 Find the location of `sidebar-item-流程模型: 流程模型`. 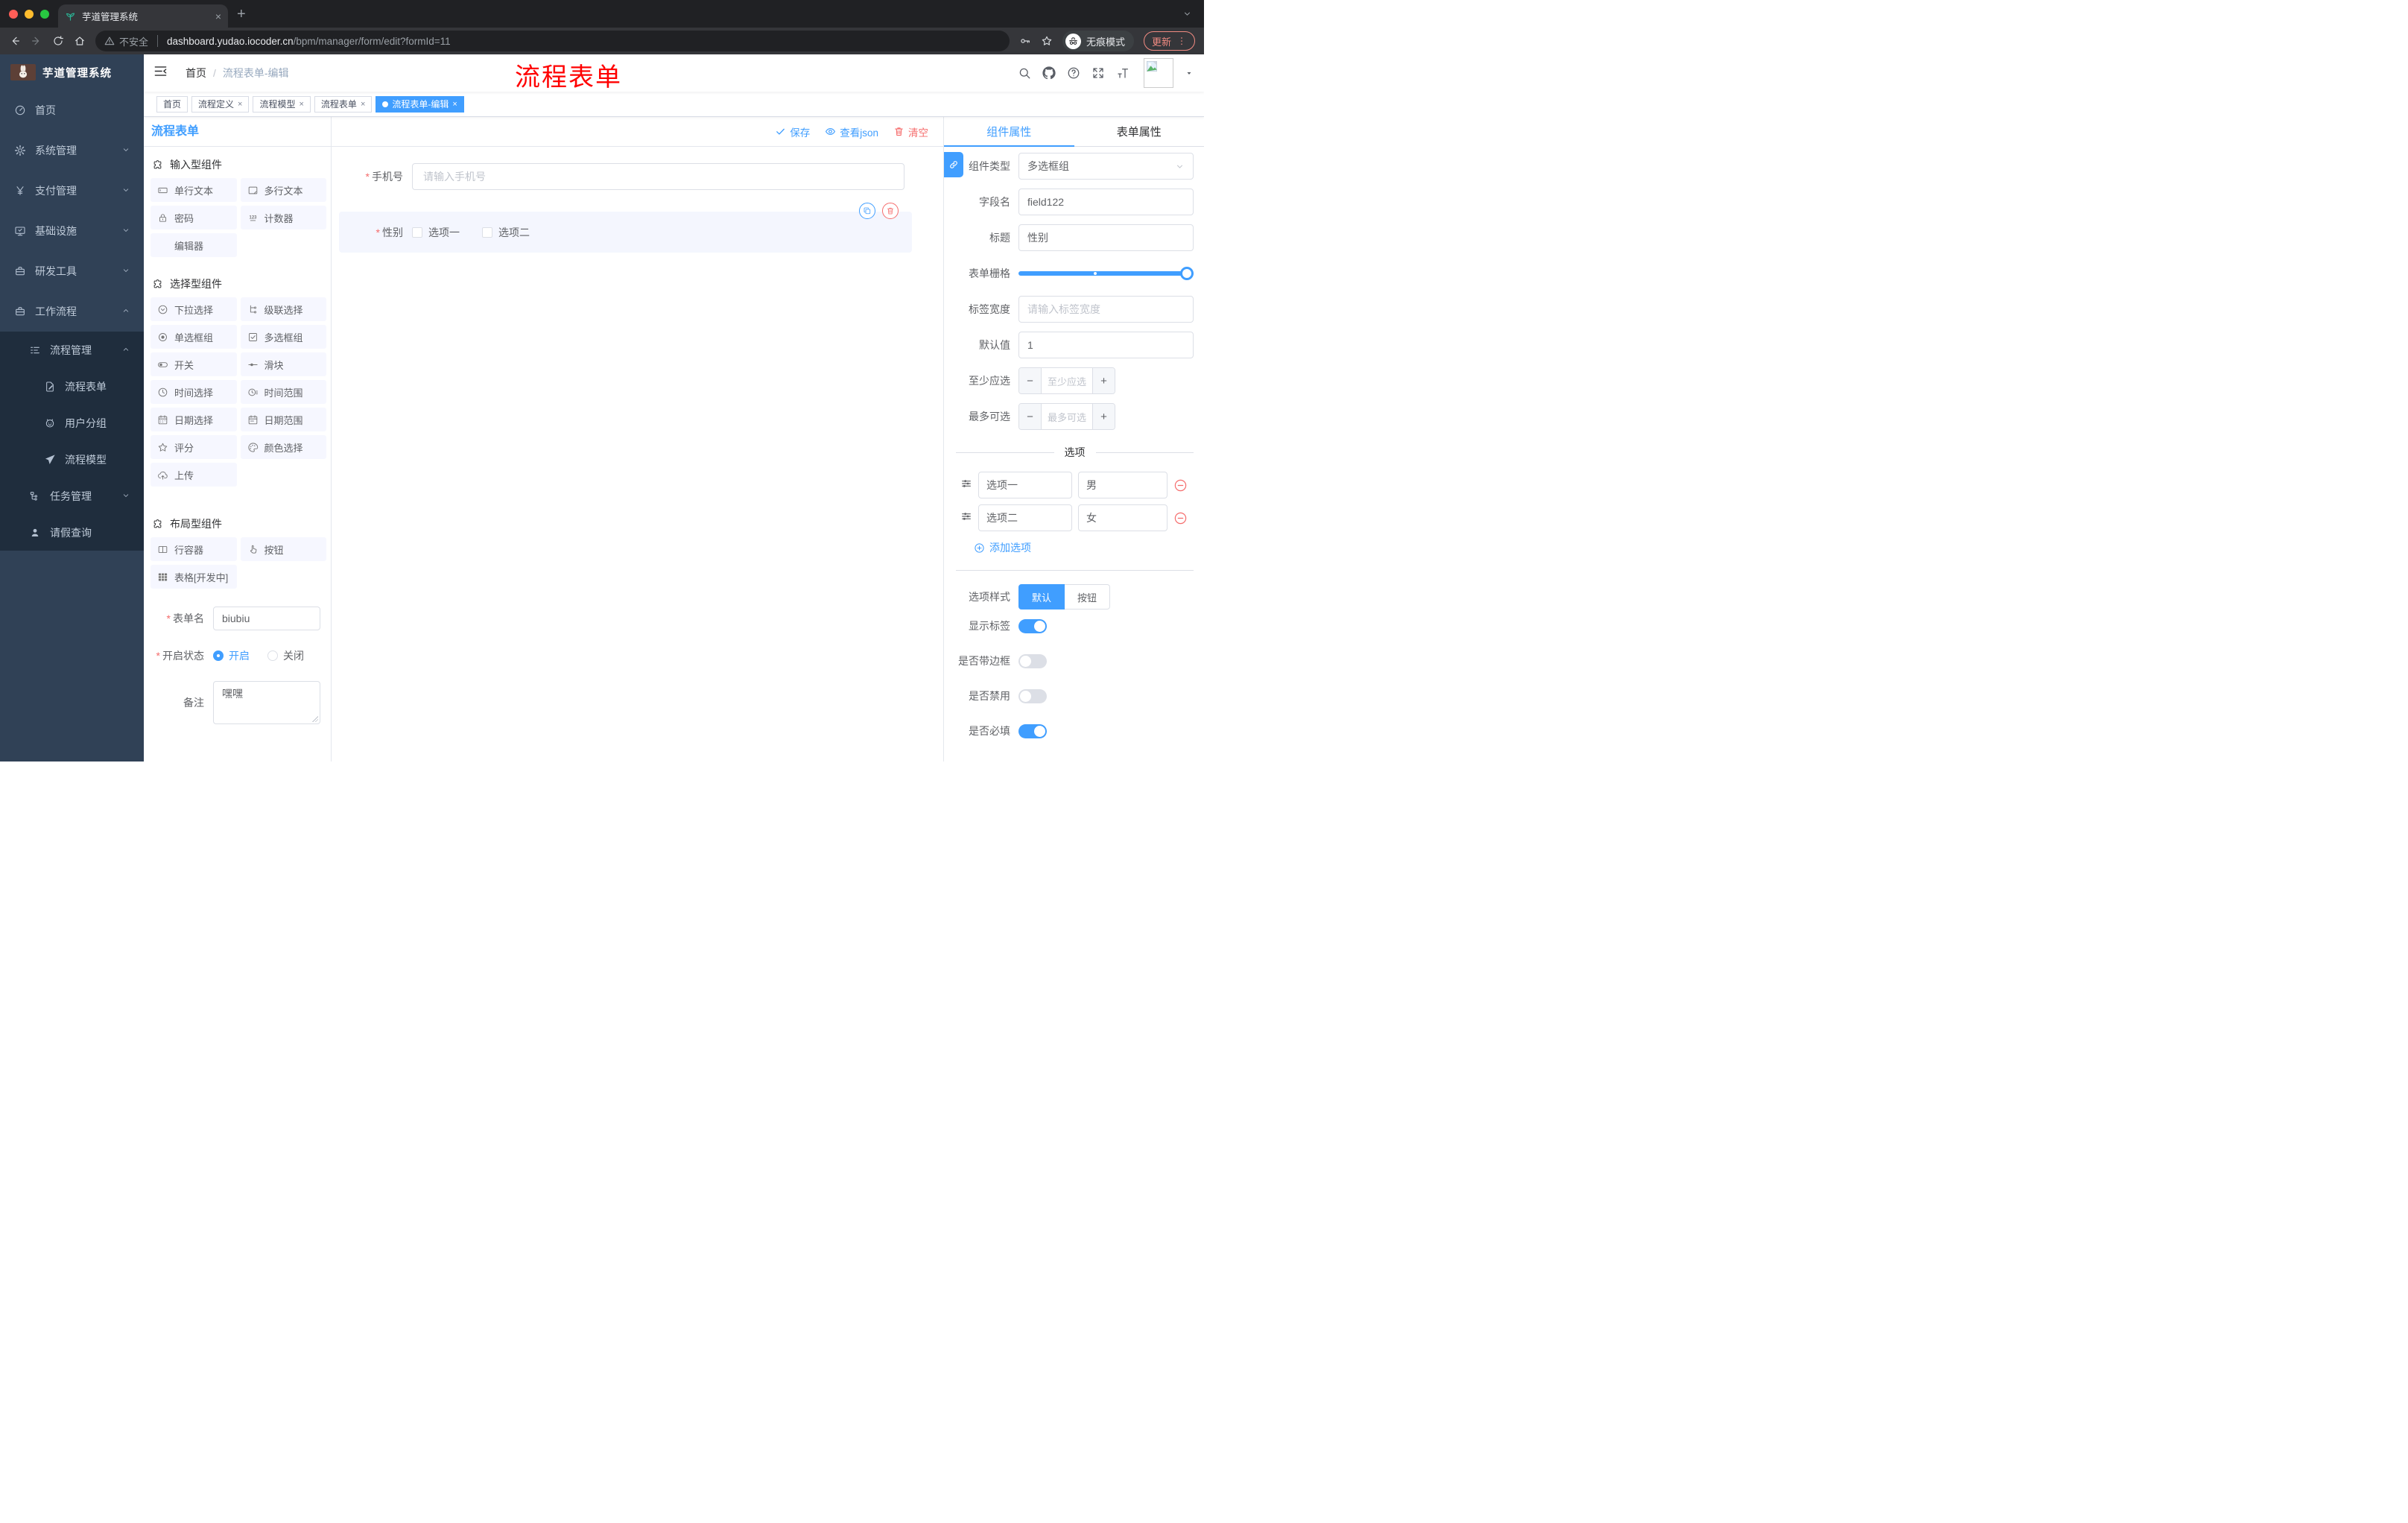

sidebar-item-流程模型: 流程模型 is located at coordinates (72, 460).